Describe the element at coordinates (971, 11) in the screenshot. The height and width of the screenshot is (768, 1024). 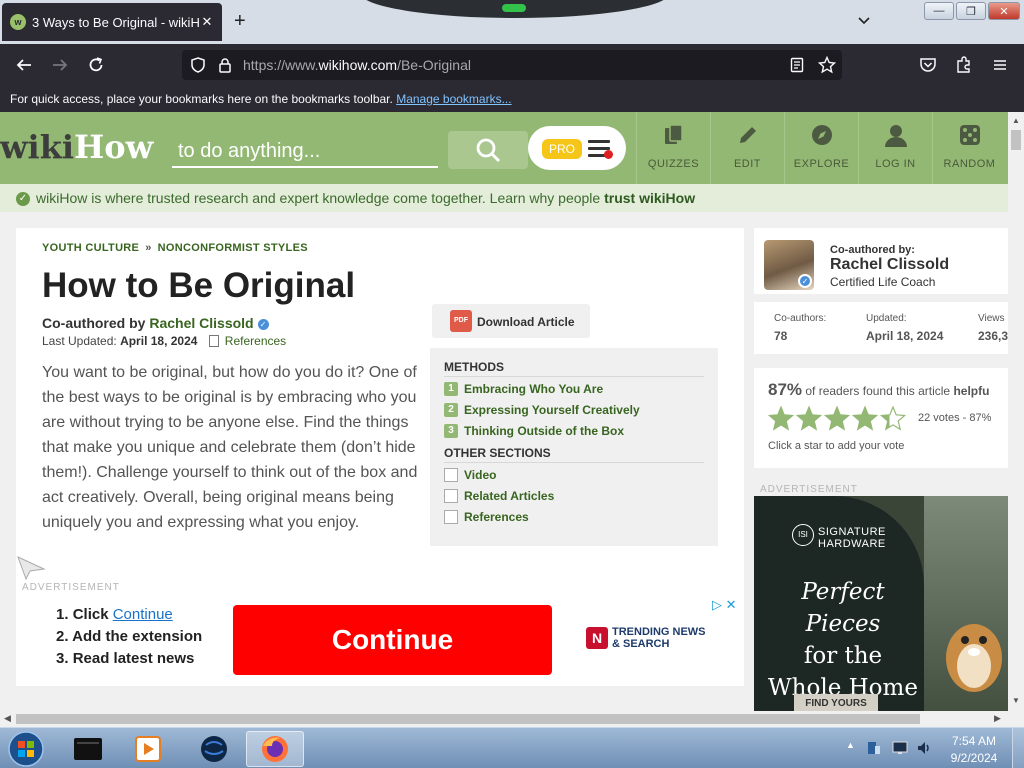
I see `maximize-button: ❐` at that location.